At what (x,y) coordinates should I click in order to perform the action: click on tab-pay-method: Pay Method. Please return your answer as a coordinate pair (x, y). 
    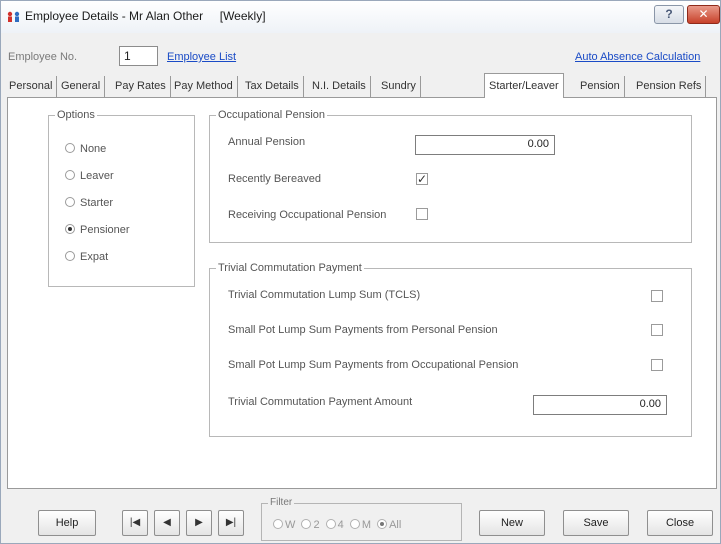
    Looking at the image, I should click on (204, 86).